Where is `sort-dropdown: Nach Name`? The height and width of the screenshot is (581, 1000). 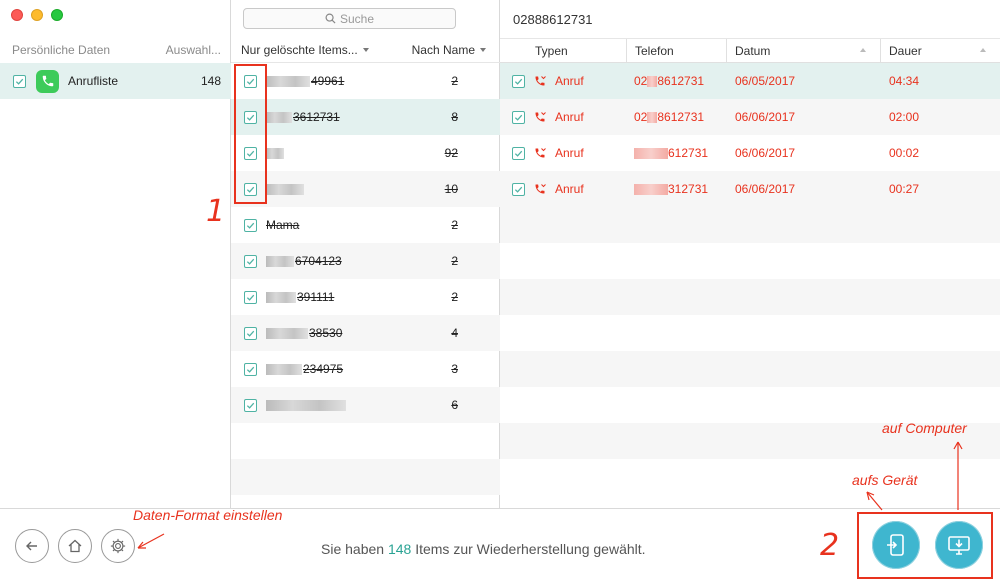 sort-dropdown: Nach Name is located at coordinates (449, 50).